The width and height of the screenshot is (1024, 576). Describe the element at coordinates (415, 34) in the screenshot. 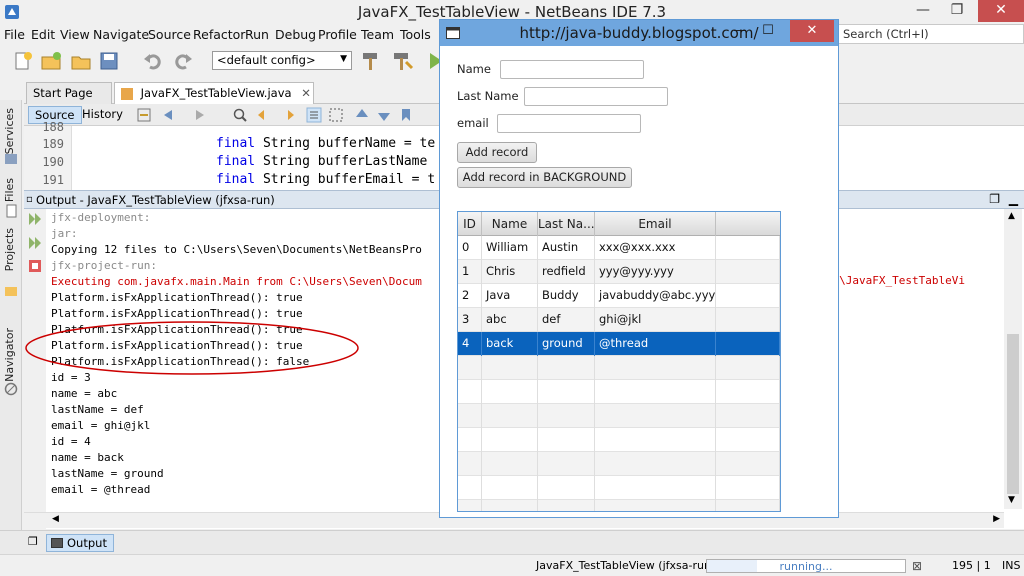

I see `menu-tools: Tools` at that location.